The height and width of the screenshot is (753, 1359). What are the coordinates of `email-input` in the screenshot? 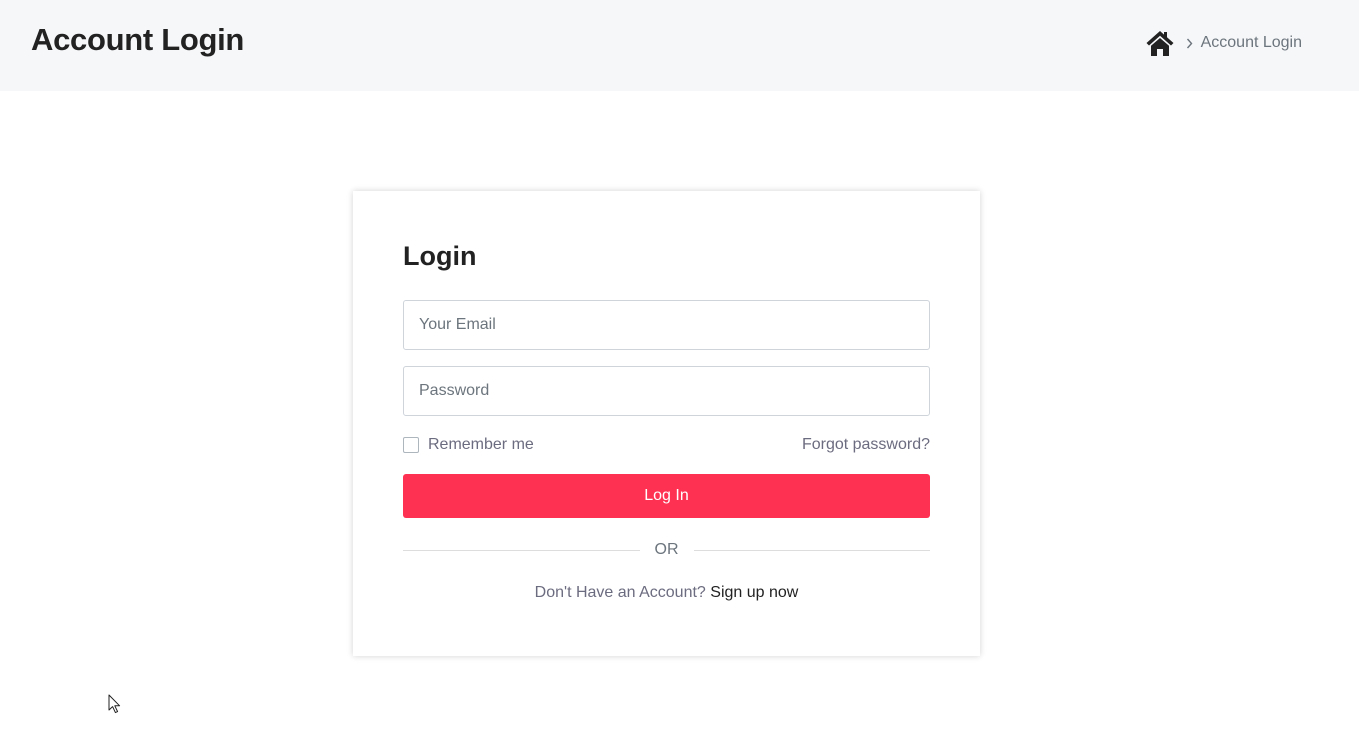 It's located at (666, 325).